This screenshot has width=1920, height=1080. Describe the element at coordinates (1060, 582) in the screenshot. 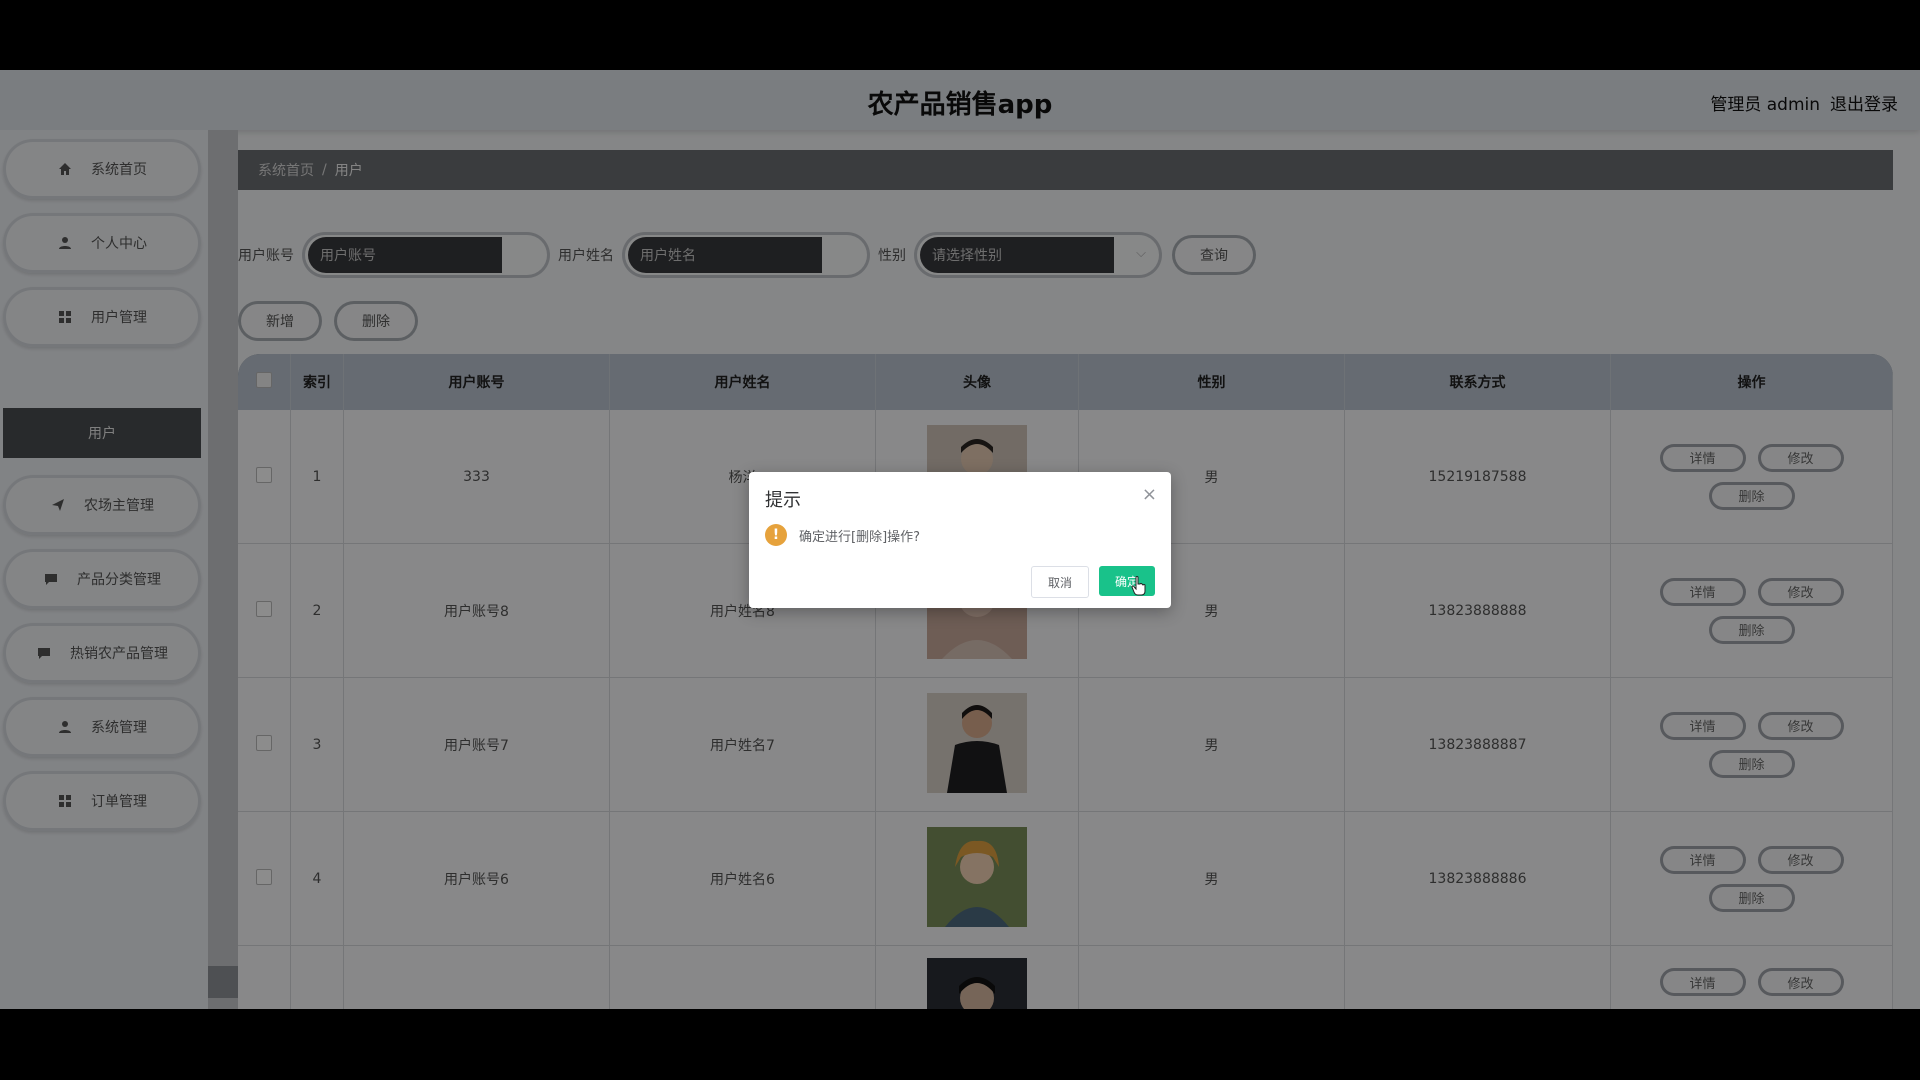

I see `cancel-button: 取消` at that location.